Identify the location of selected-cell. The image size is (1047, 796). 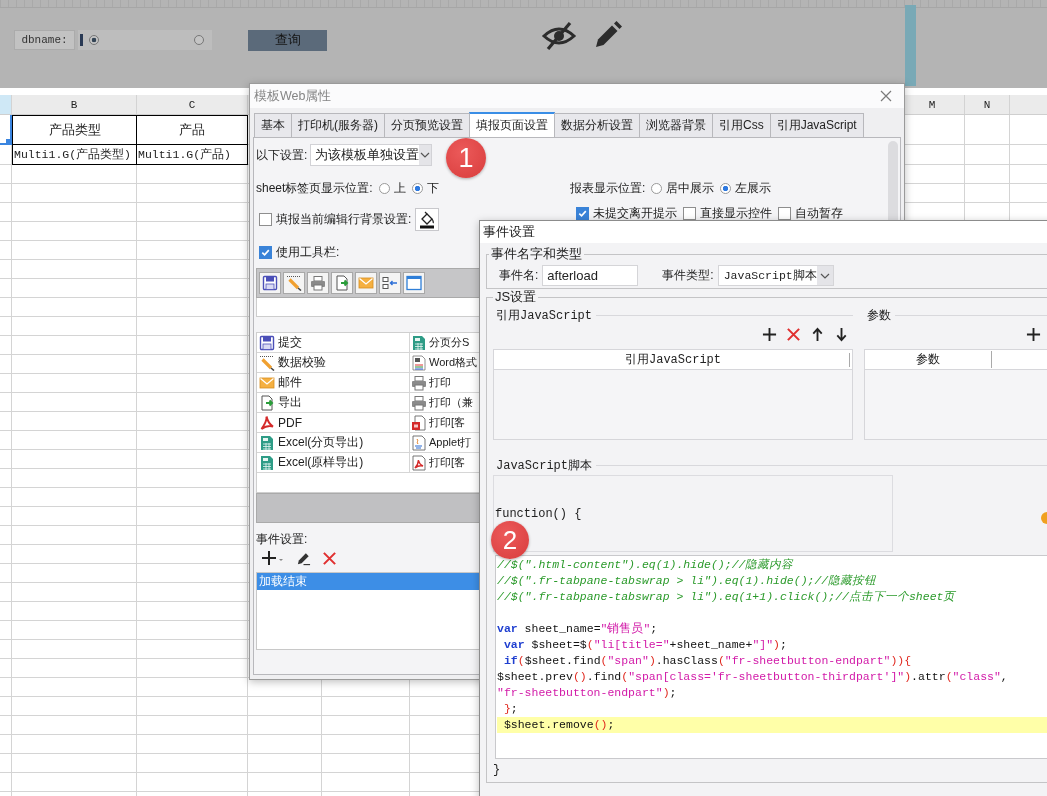
(6, 130).